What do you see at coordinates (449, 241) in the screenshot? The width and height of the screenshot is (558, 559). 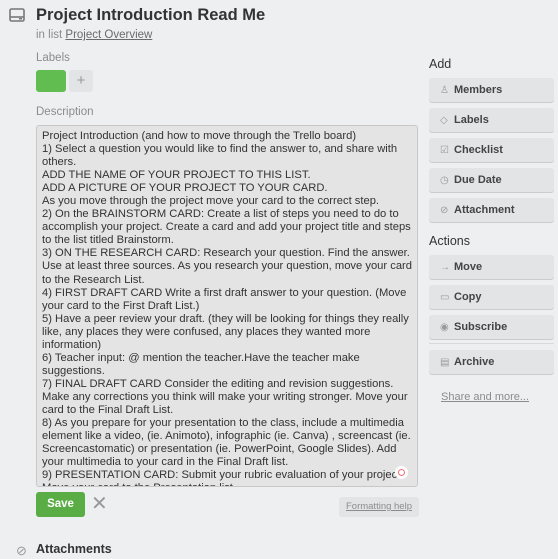 I see `actions-heading: Actions` at bounding box center [449, 241].